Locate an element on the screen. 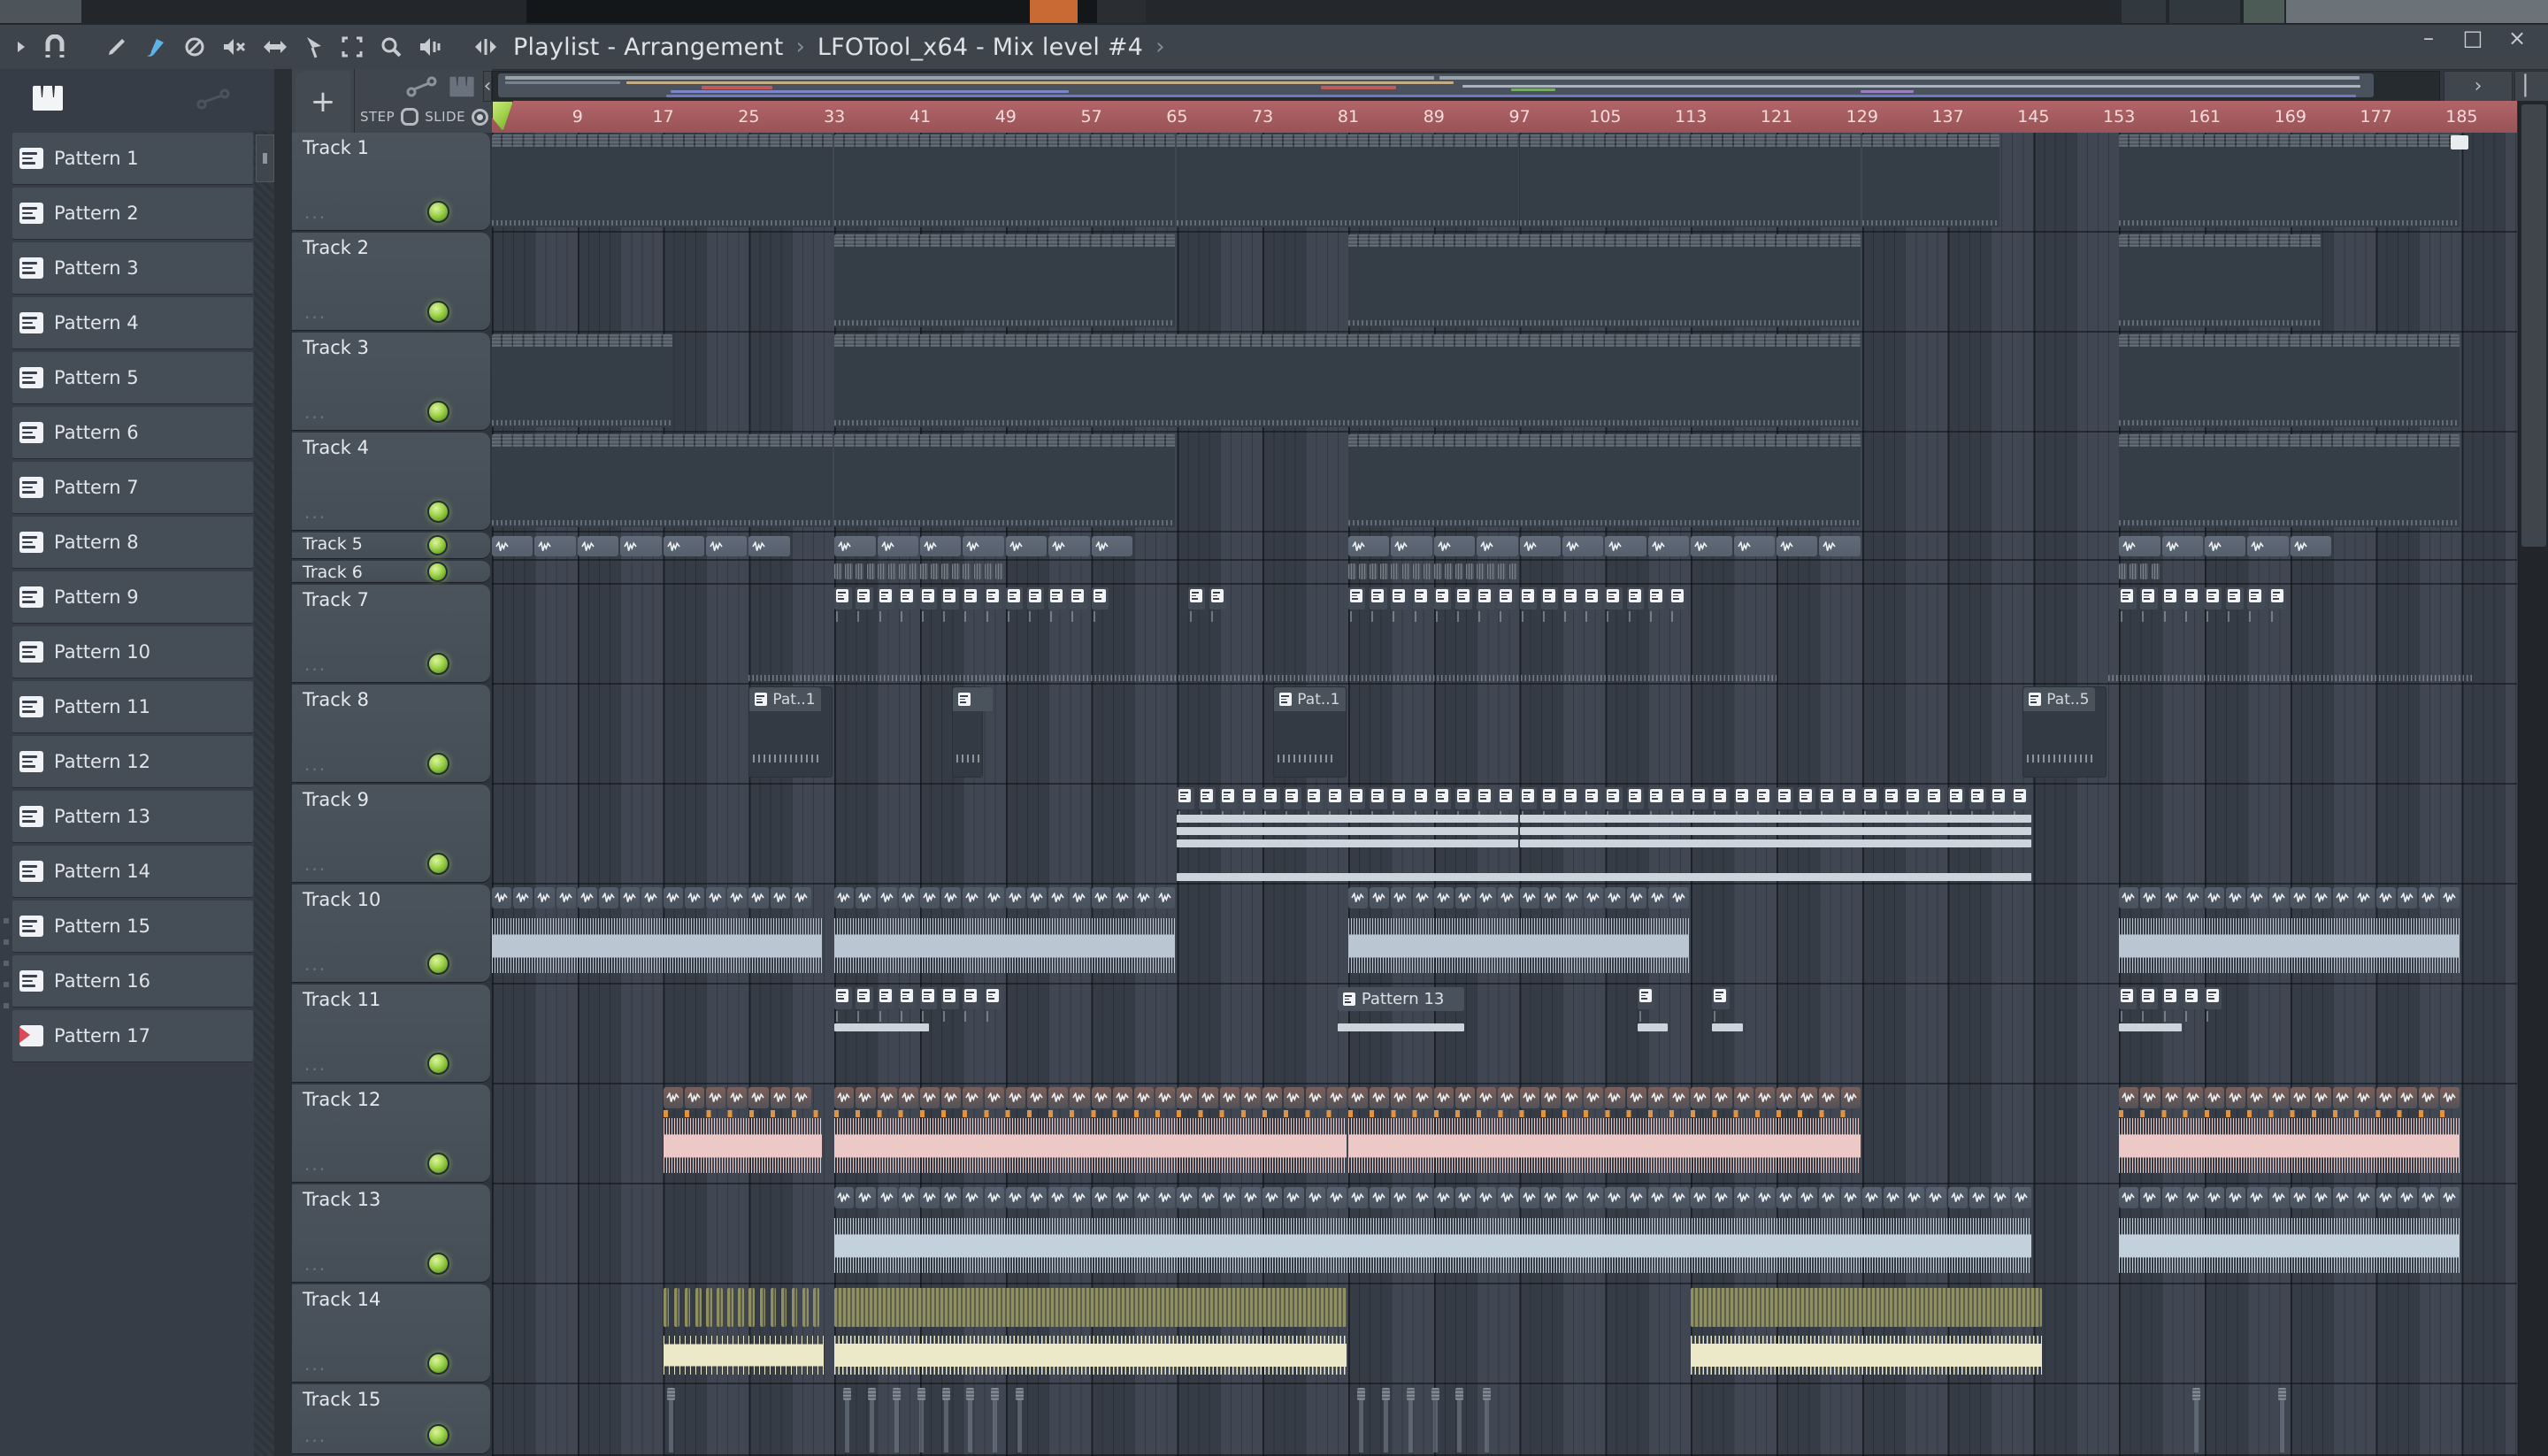  track-header-2: Track 2 ··· is located at coordinates (391, 281).